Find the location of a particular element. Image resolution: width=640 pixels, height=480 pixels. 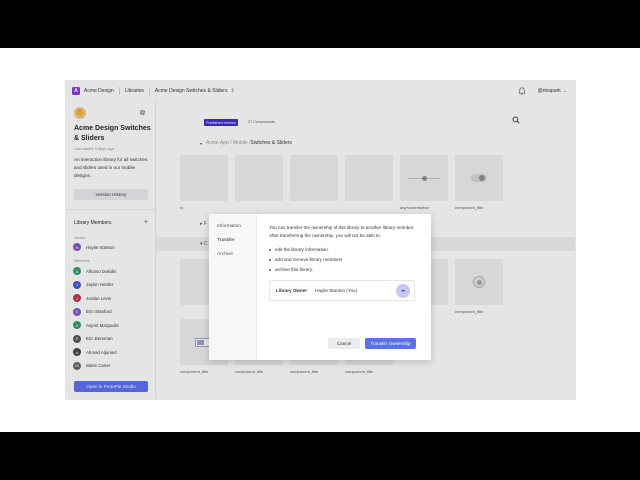

restriction-text: edit the library information. is located at coordinates (302, 249).